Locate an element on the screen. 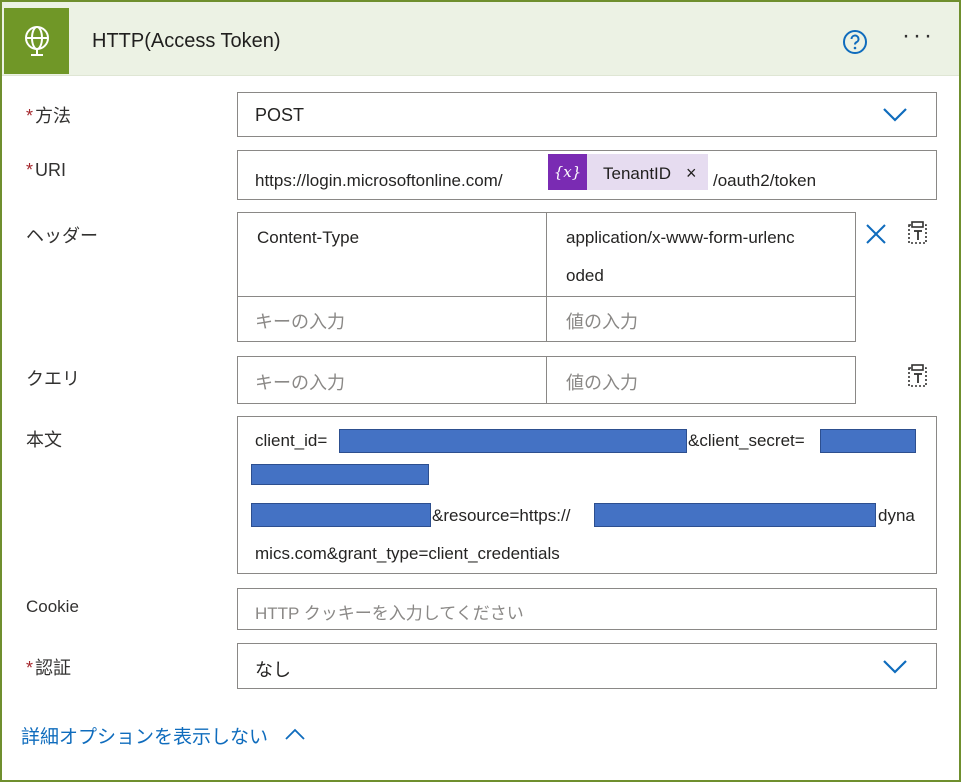 This screenshot has height=782, width=961. query-label: クエリ is located at coordinates (53, 379).